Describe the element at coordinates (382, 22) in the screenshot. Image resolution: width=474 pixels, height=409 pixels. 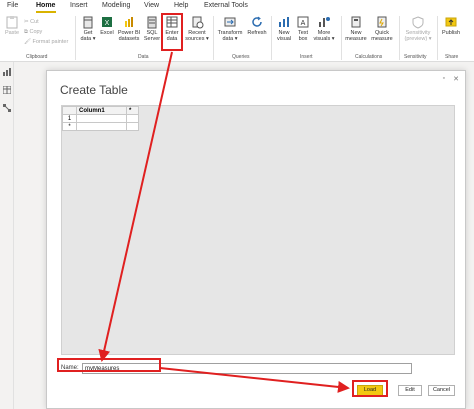
I see `quick-measure-icon` at that location.